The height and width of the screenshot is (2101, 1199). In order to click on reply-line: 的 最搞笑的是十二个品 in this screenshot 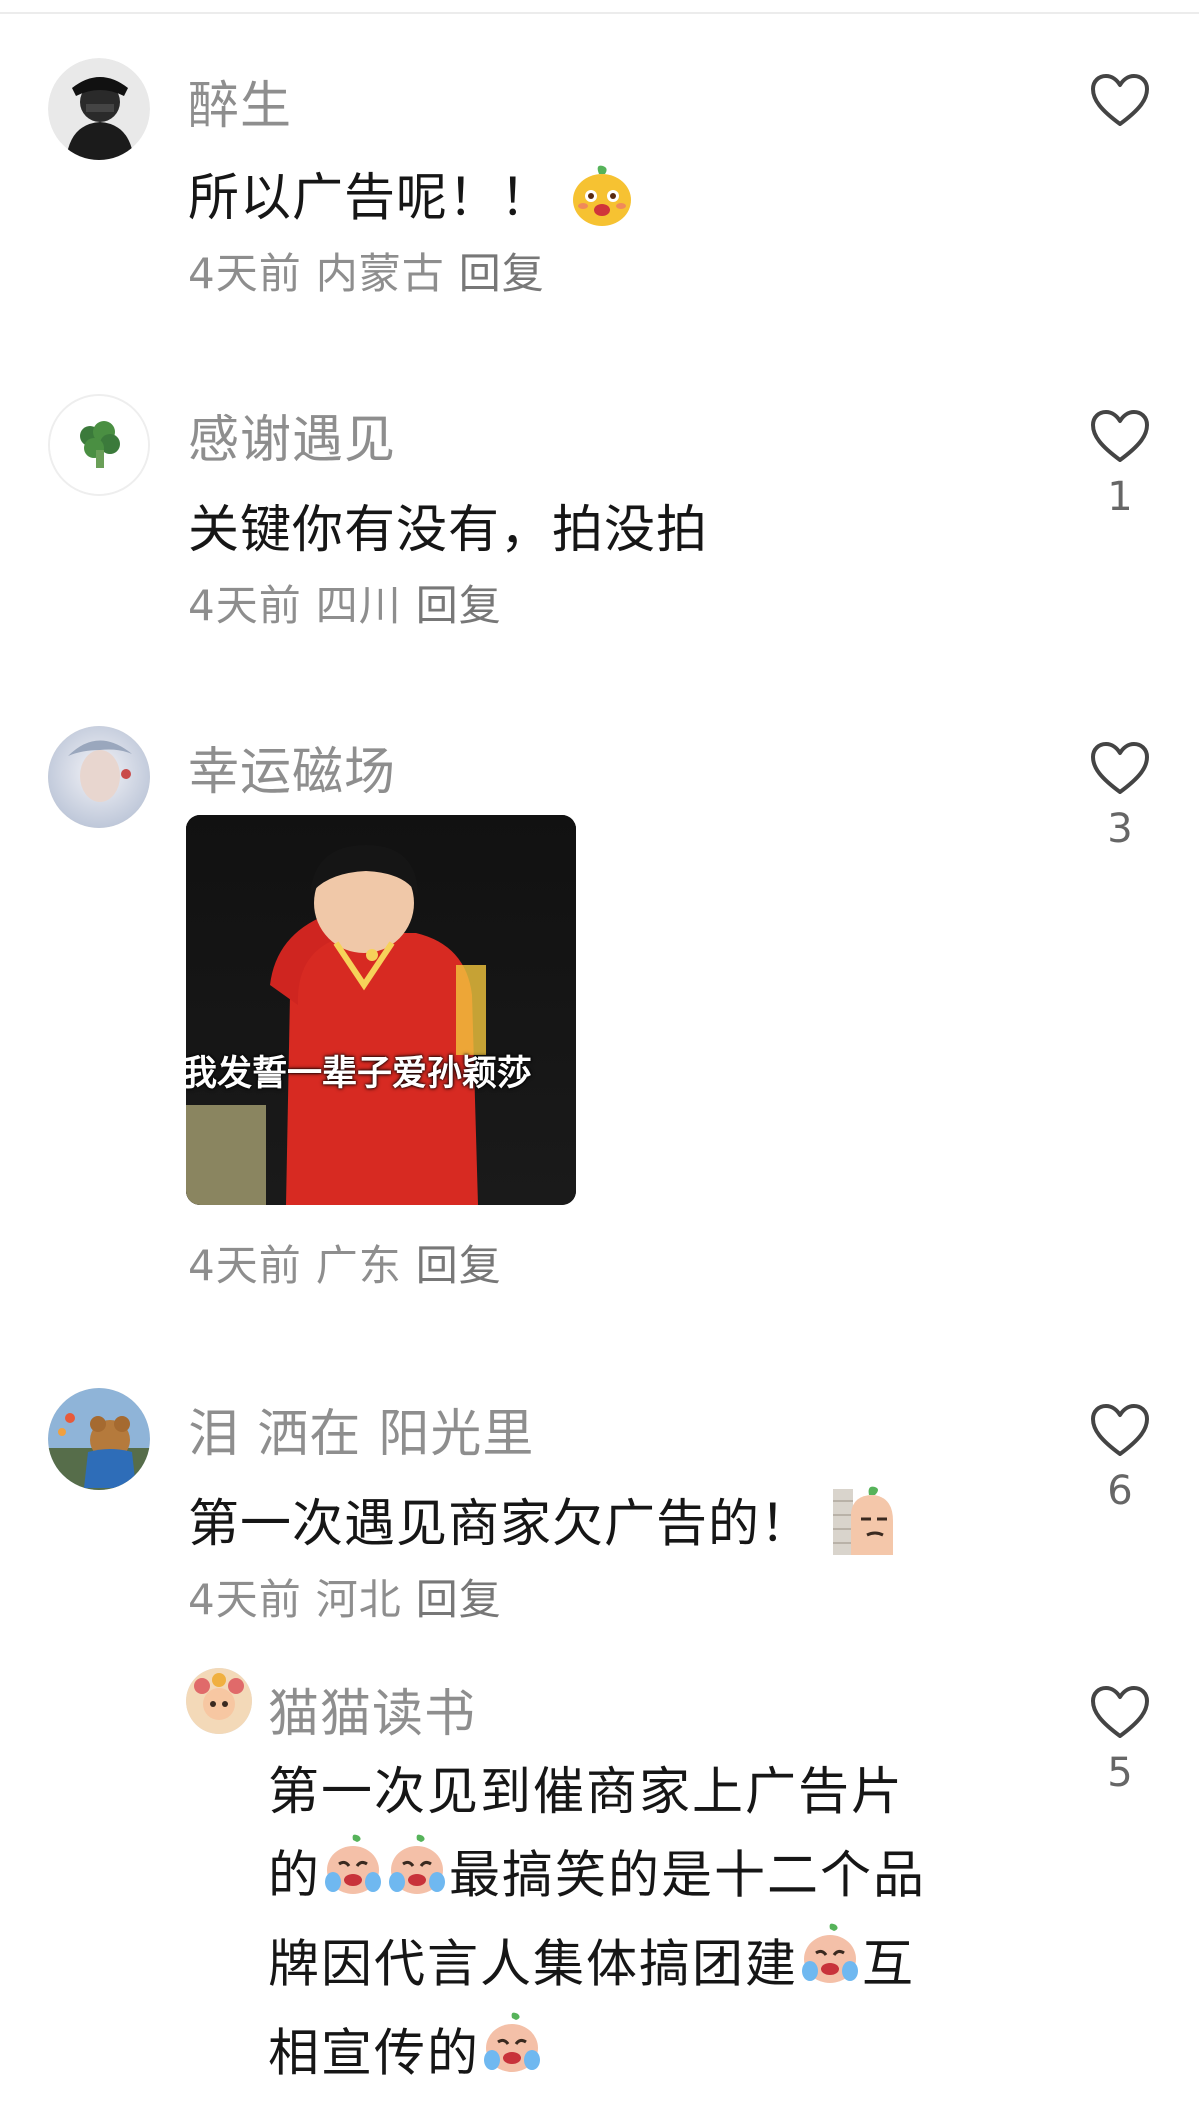, I will do `click(668, 1878)`.